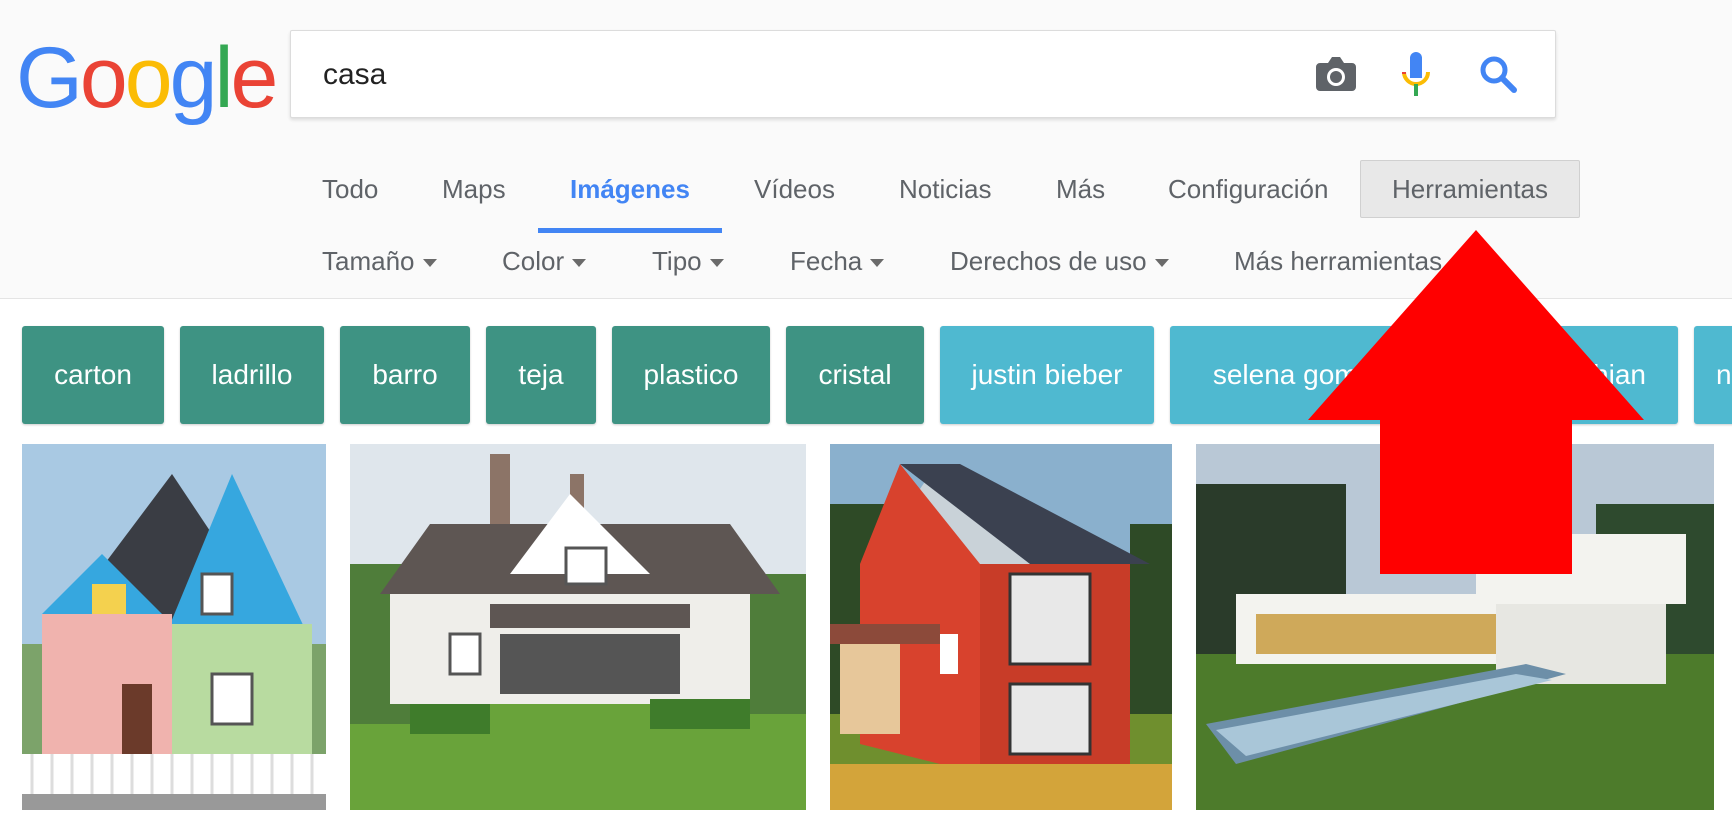  What do you see at coordinates (193, 78) in the screenshot?
I see `logo-letter: g` at bounding box center [193, 78].